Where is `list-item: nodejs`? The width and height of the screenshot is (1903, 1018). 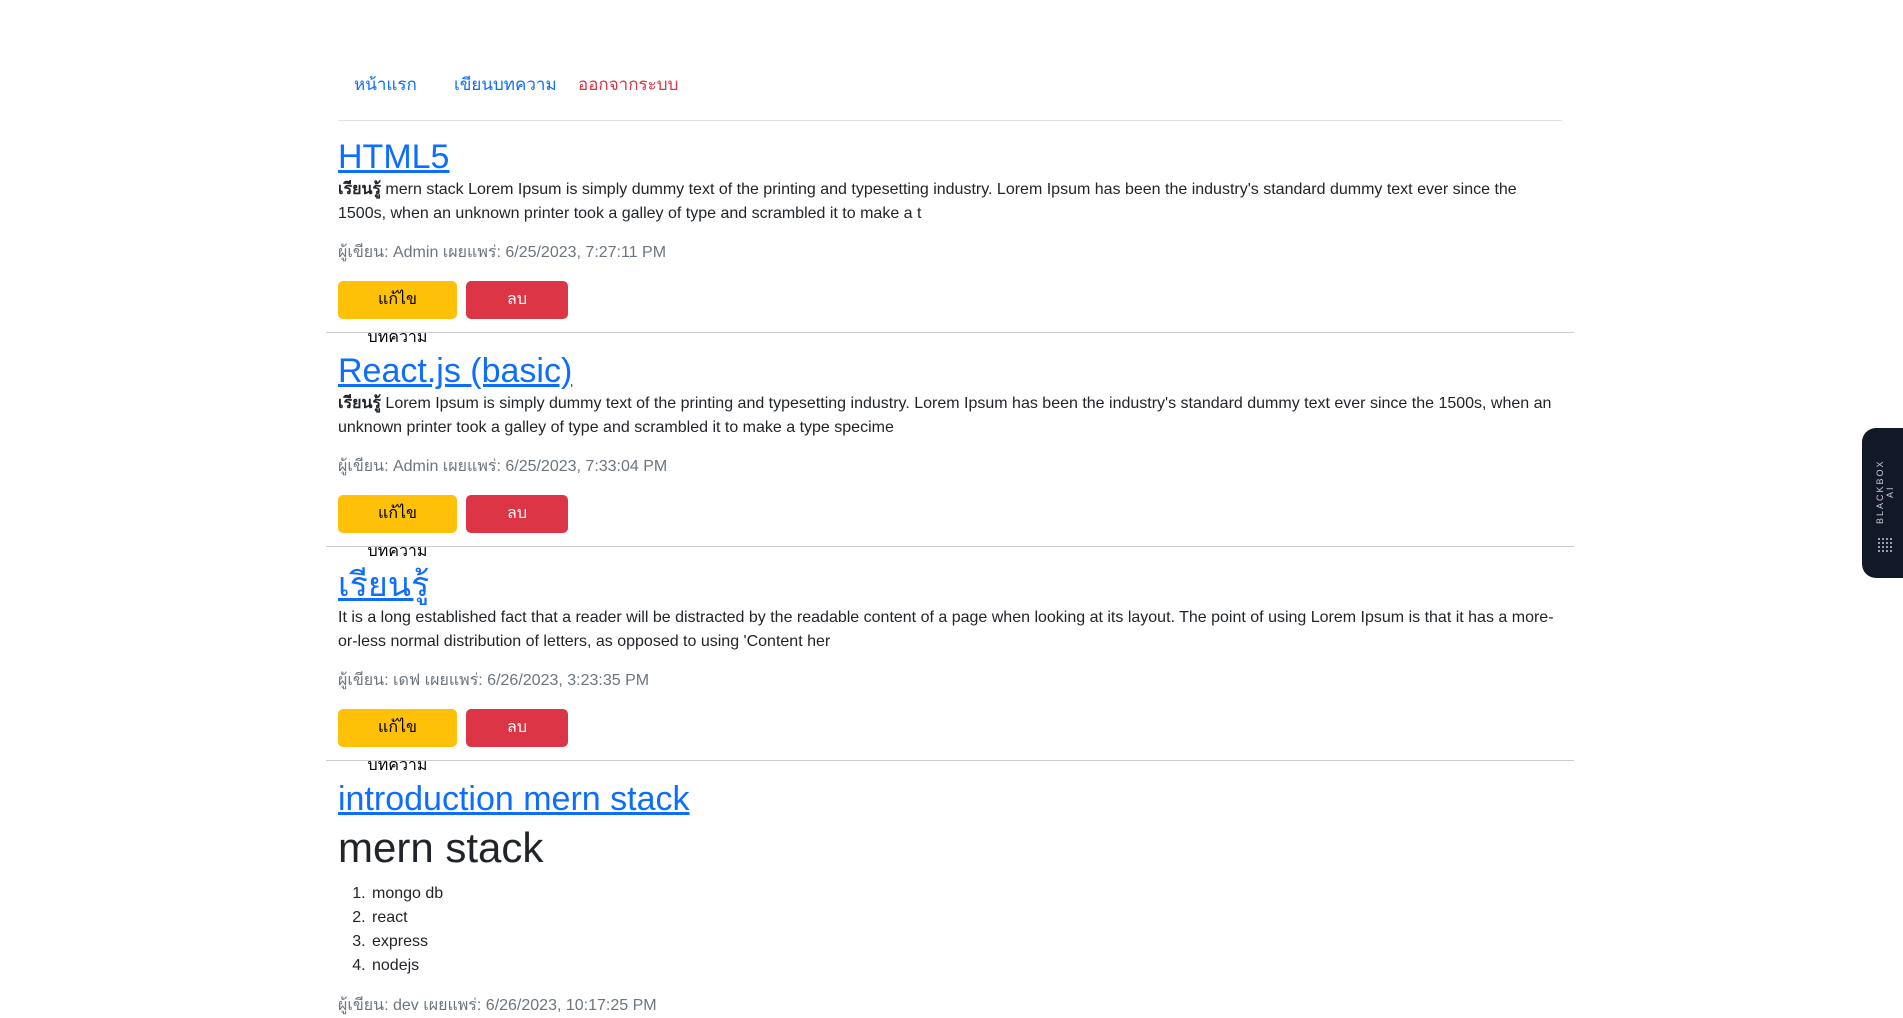
list-item: nodejs is located at coordinates (406, 966).